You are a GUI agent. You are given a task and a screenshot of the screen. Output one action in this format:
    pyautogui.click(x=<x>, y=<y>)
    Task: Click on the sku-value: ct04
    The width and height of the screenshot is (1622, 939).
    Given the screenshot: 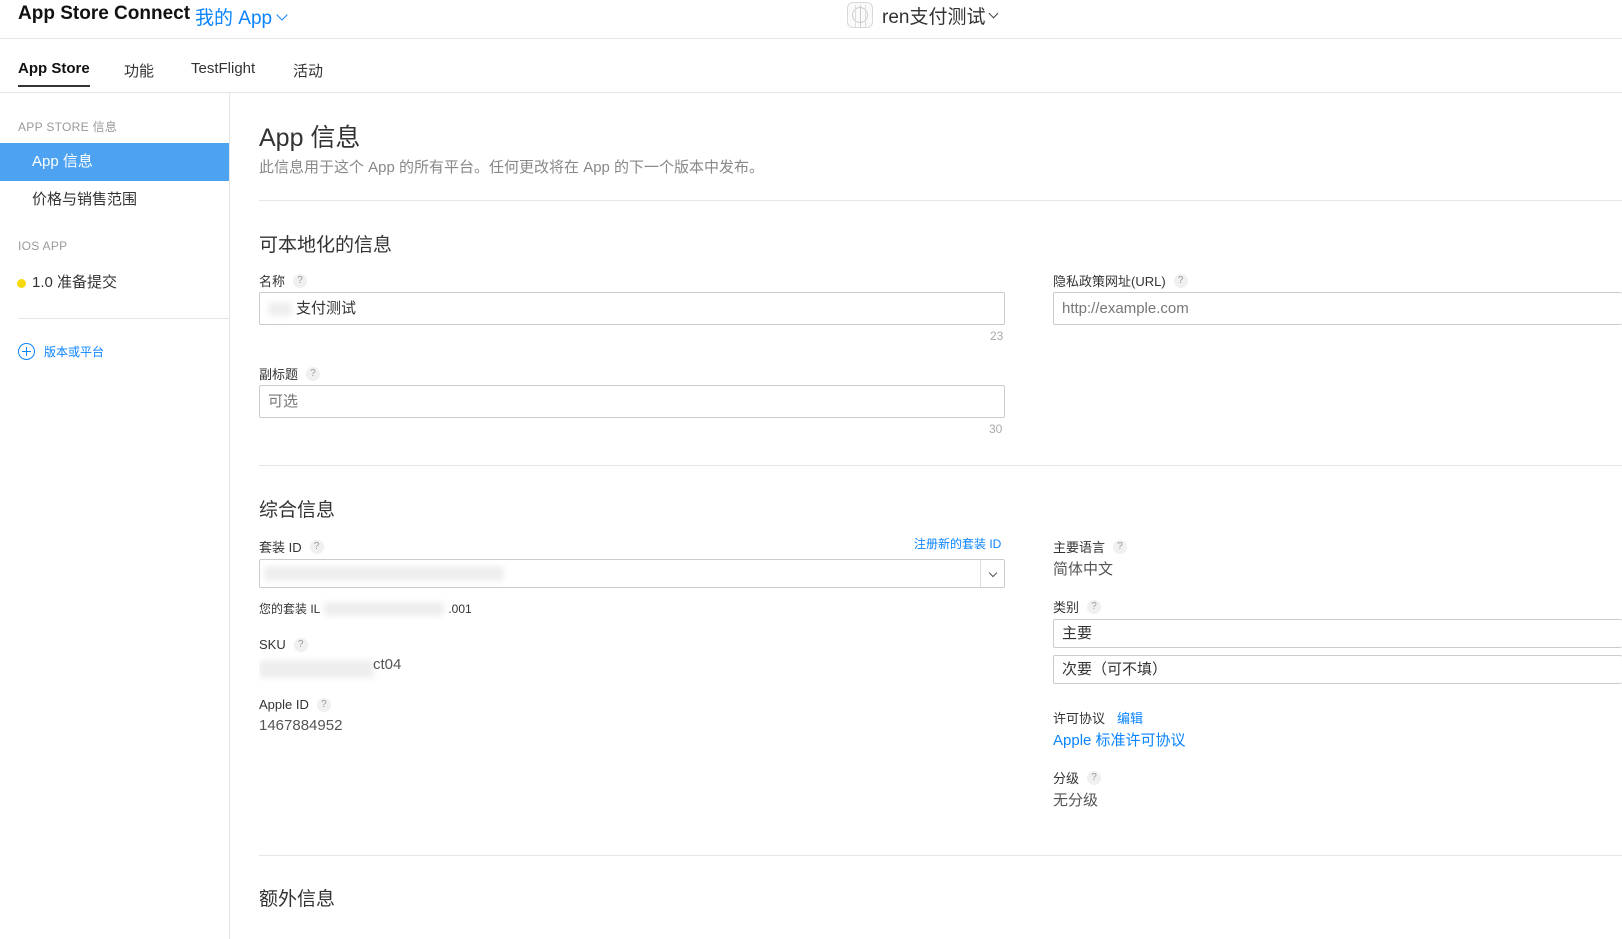 What is the action you would take?
    pyautogui.click(x=334, y=669)
    